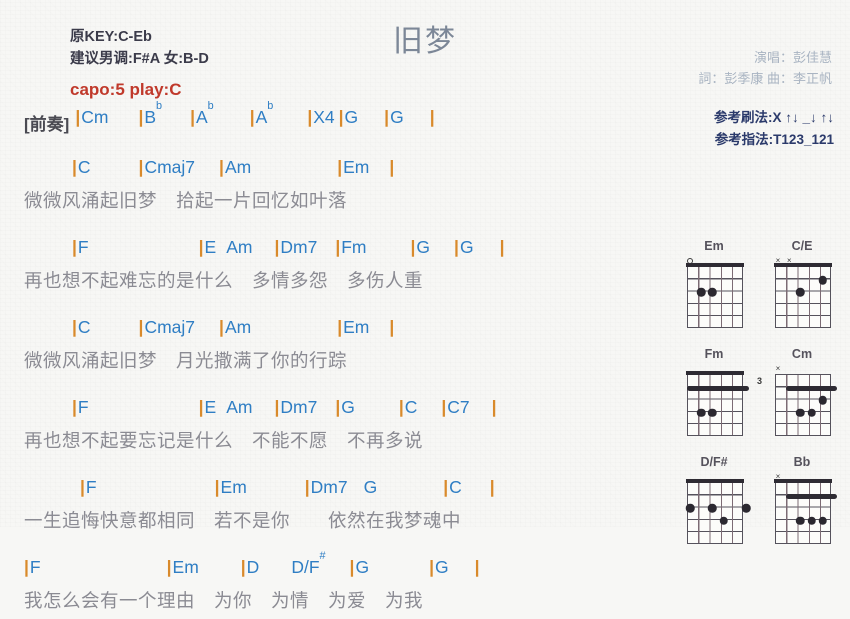  Describe the element at coordinates (778, 368) in the screenshot. I see `muted-string-icon: ×` at that location.